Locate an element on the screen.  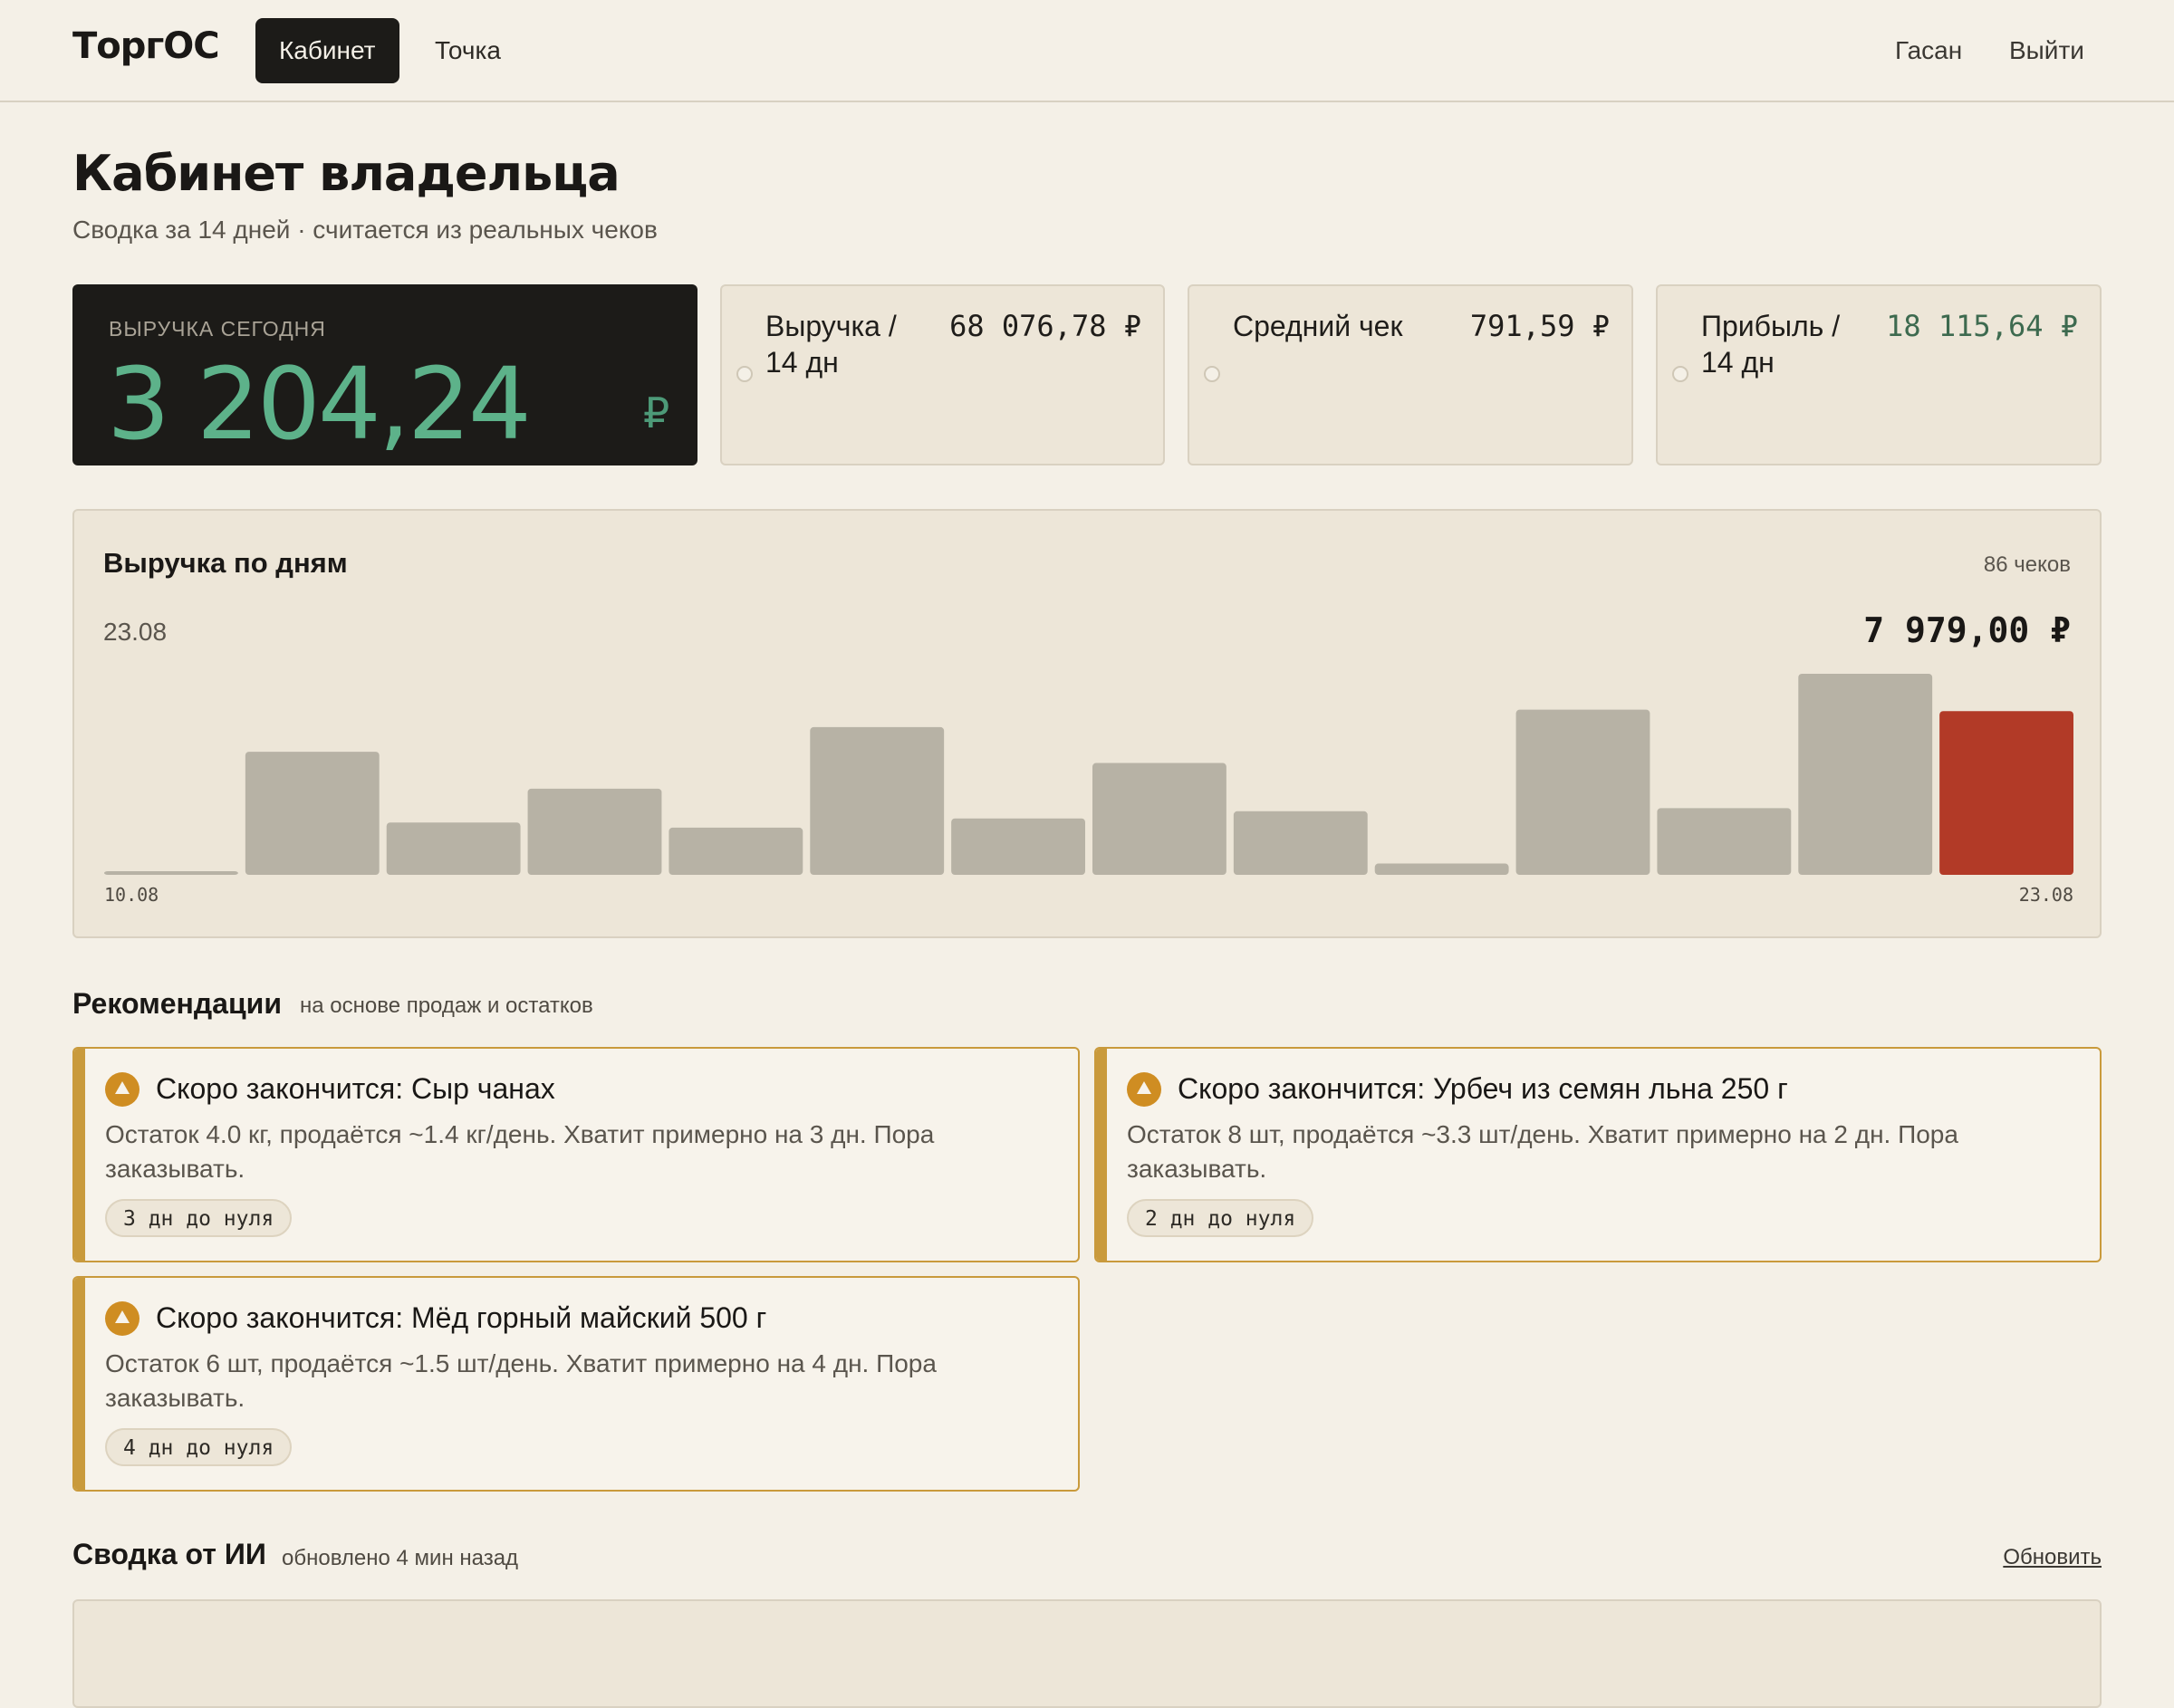
chart-bar-13.08 is located at coordinates (594, 831).